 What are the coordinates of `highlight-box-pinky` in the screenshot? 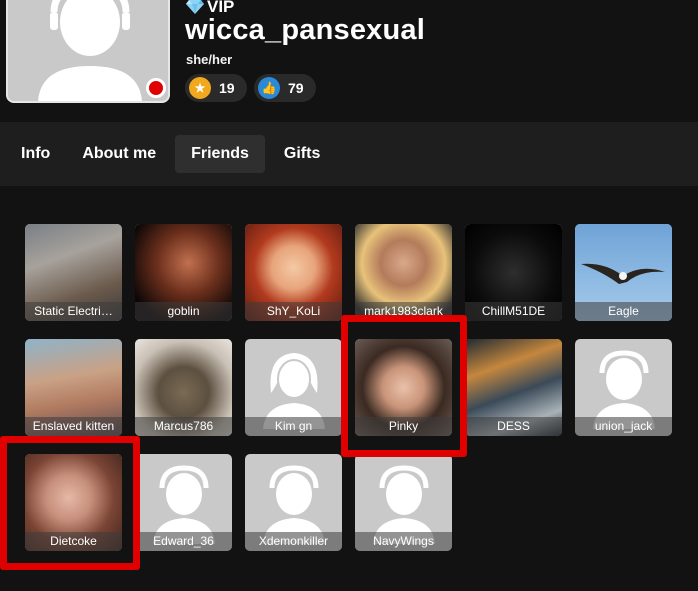 It's located at (404, 386).